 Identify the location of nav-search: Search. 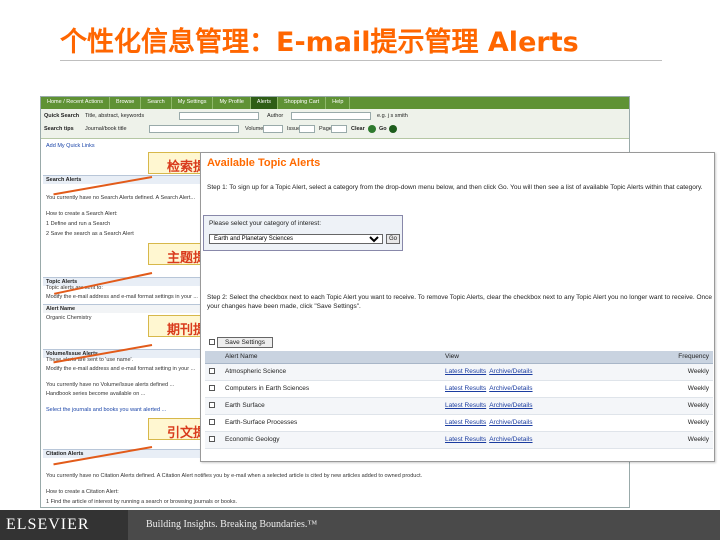
(156, 103).